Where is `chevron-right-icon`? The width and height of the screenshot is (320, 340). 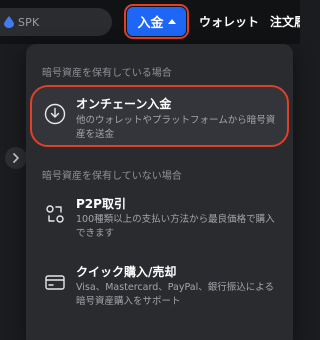 chevron-right-icon is located at coordinates (16, 158).